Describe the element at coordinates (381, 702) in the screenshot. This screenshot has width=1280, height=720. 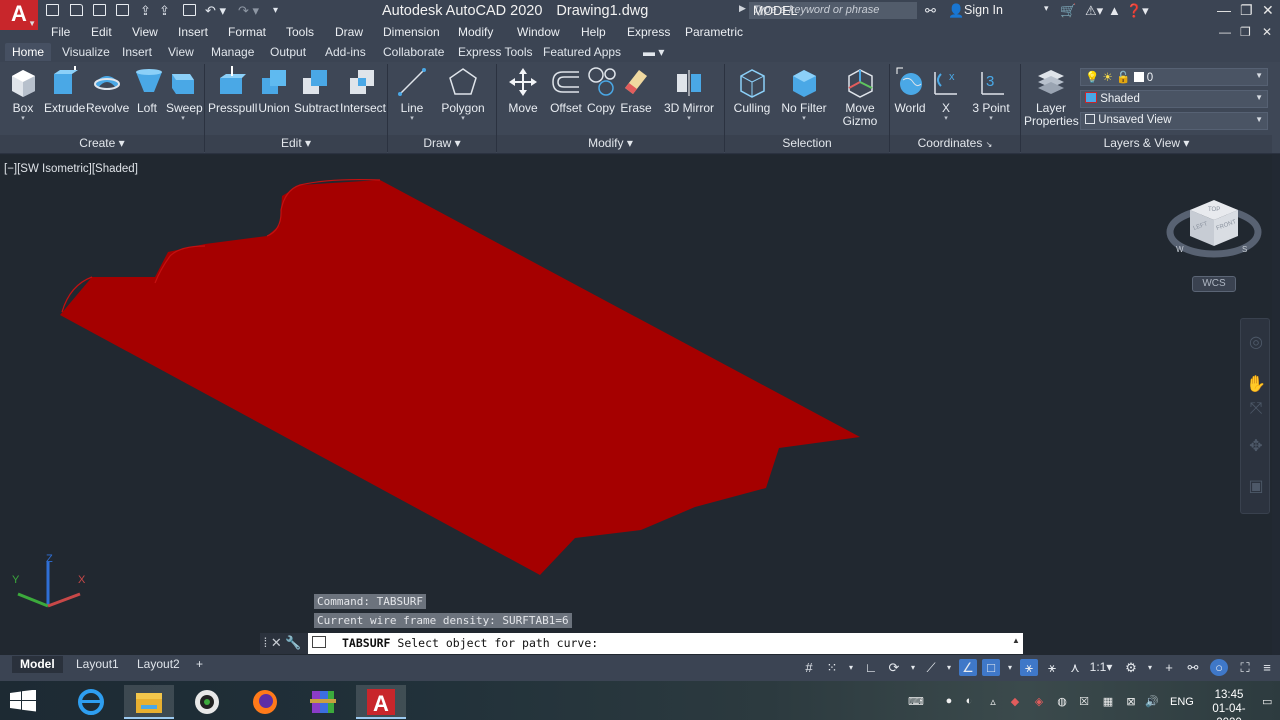
I see `taskbar-autocad: A` at that location.